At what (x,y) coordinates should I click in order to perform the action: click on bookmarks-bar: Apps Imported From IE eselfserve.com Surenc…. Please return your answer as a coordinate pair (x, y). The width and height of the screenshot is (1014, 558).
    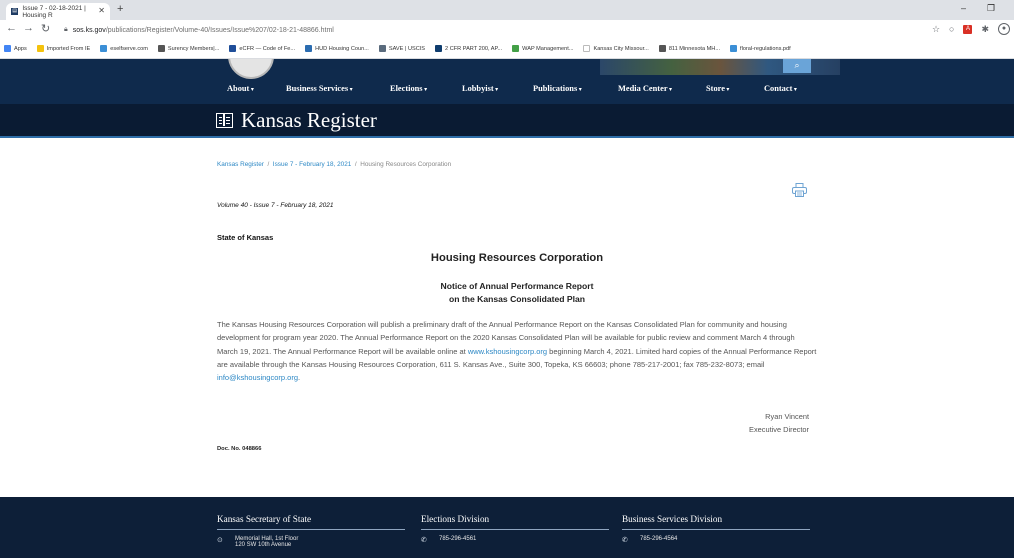
    Looking at the image, I should click on (507, 49).